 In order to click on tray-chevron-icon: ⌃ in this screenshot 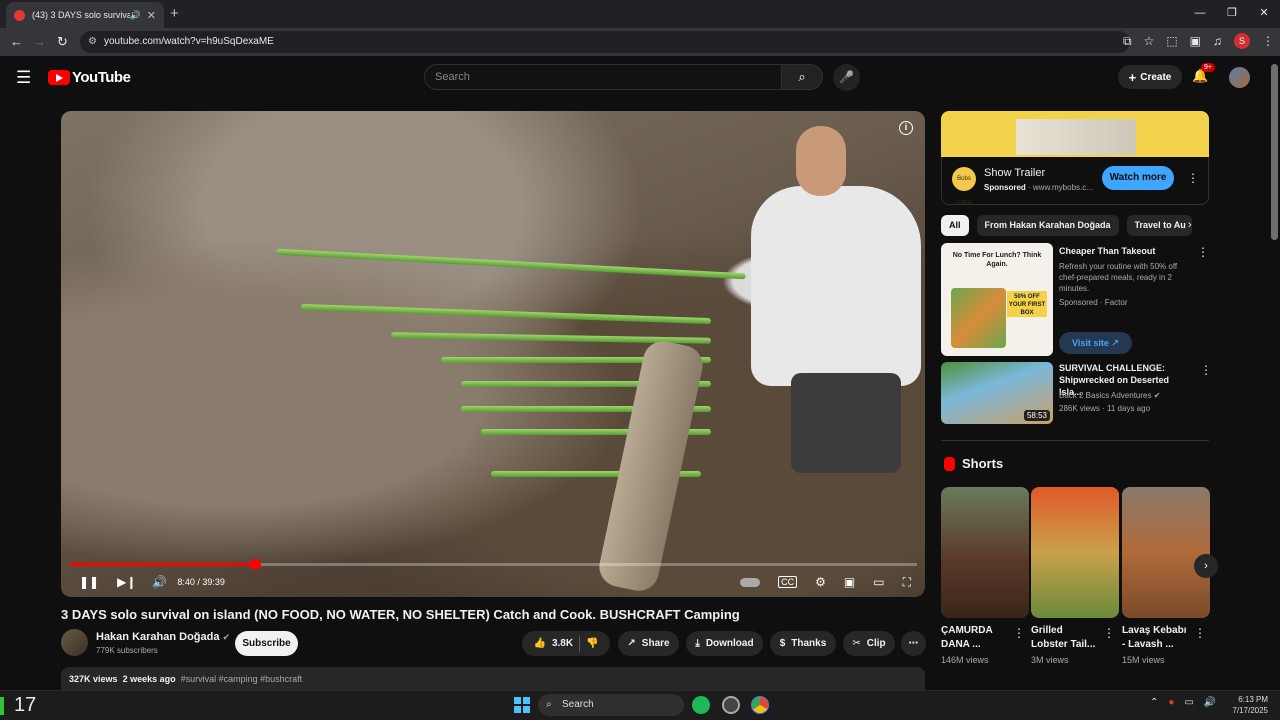, I will do `click(1154, 702)`.